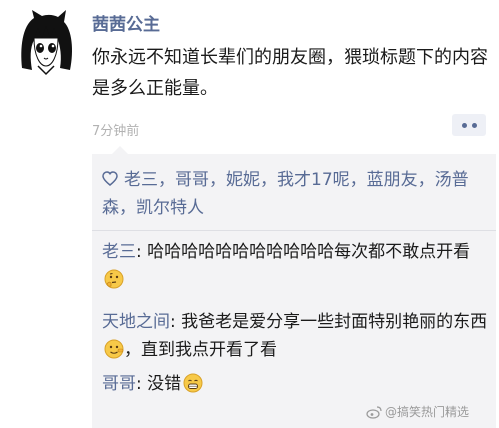  Describe the element at coordinates (469, 125) in the screenshot. I see `comment-like-menu-button` at that location.